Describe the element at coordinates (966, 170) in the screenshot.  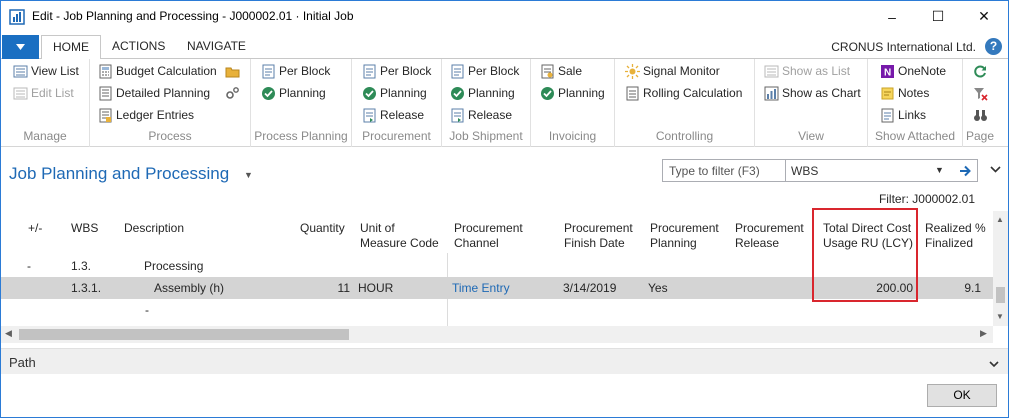
I see `apply-filter-arrow-icon` at that location.